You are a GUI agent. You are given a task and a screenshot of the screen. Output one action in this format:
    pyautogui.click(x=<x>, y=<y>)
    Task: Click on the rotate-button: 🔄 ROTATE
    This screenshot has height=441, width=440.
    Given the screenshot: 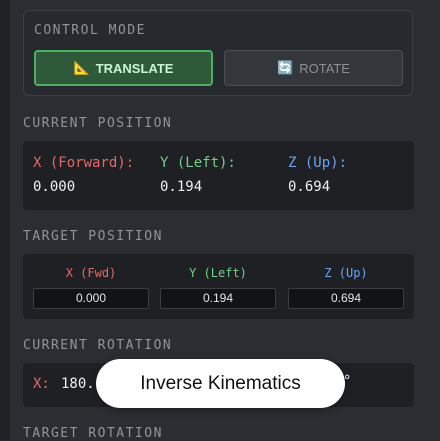 What is the action you would take?
    pyautogui.click(x=313, y=68)
    